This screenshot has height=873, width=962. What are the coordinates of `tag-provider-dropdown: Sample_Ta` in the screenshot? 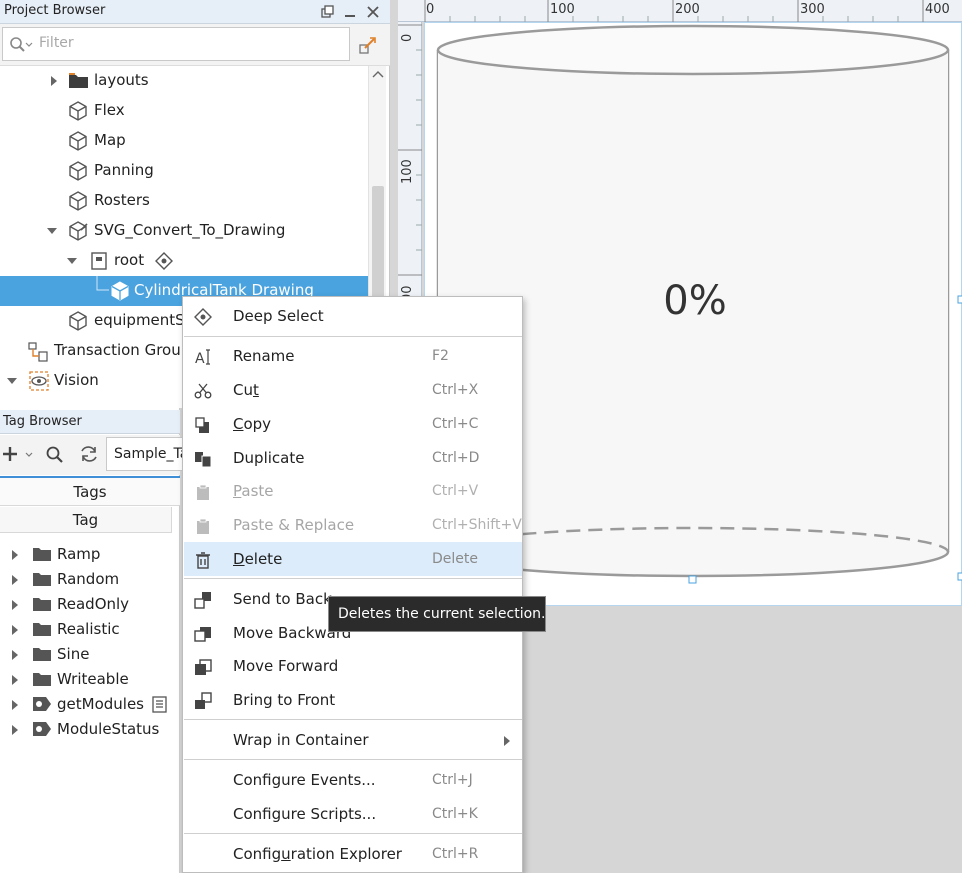 It's located at (146, 454).